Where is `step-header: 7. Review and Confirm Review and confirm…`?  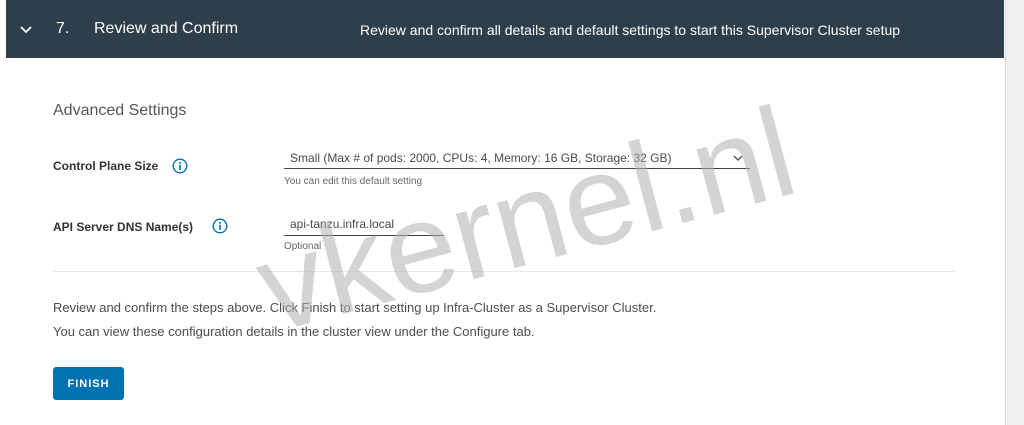
step-header: 7. Review and Confirm Review and confirm… is located at coordinates (505, 29).